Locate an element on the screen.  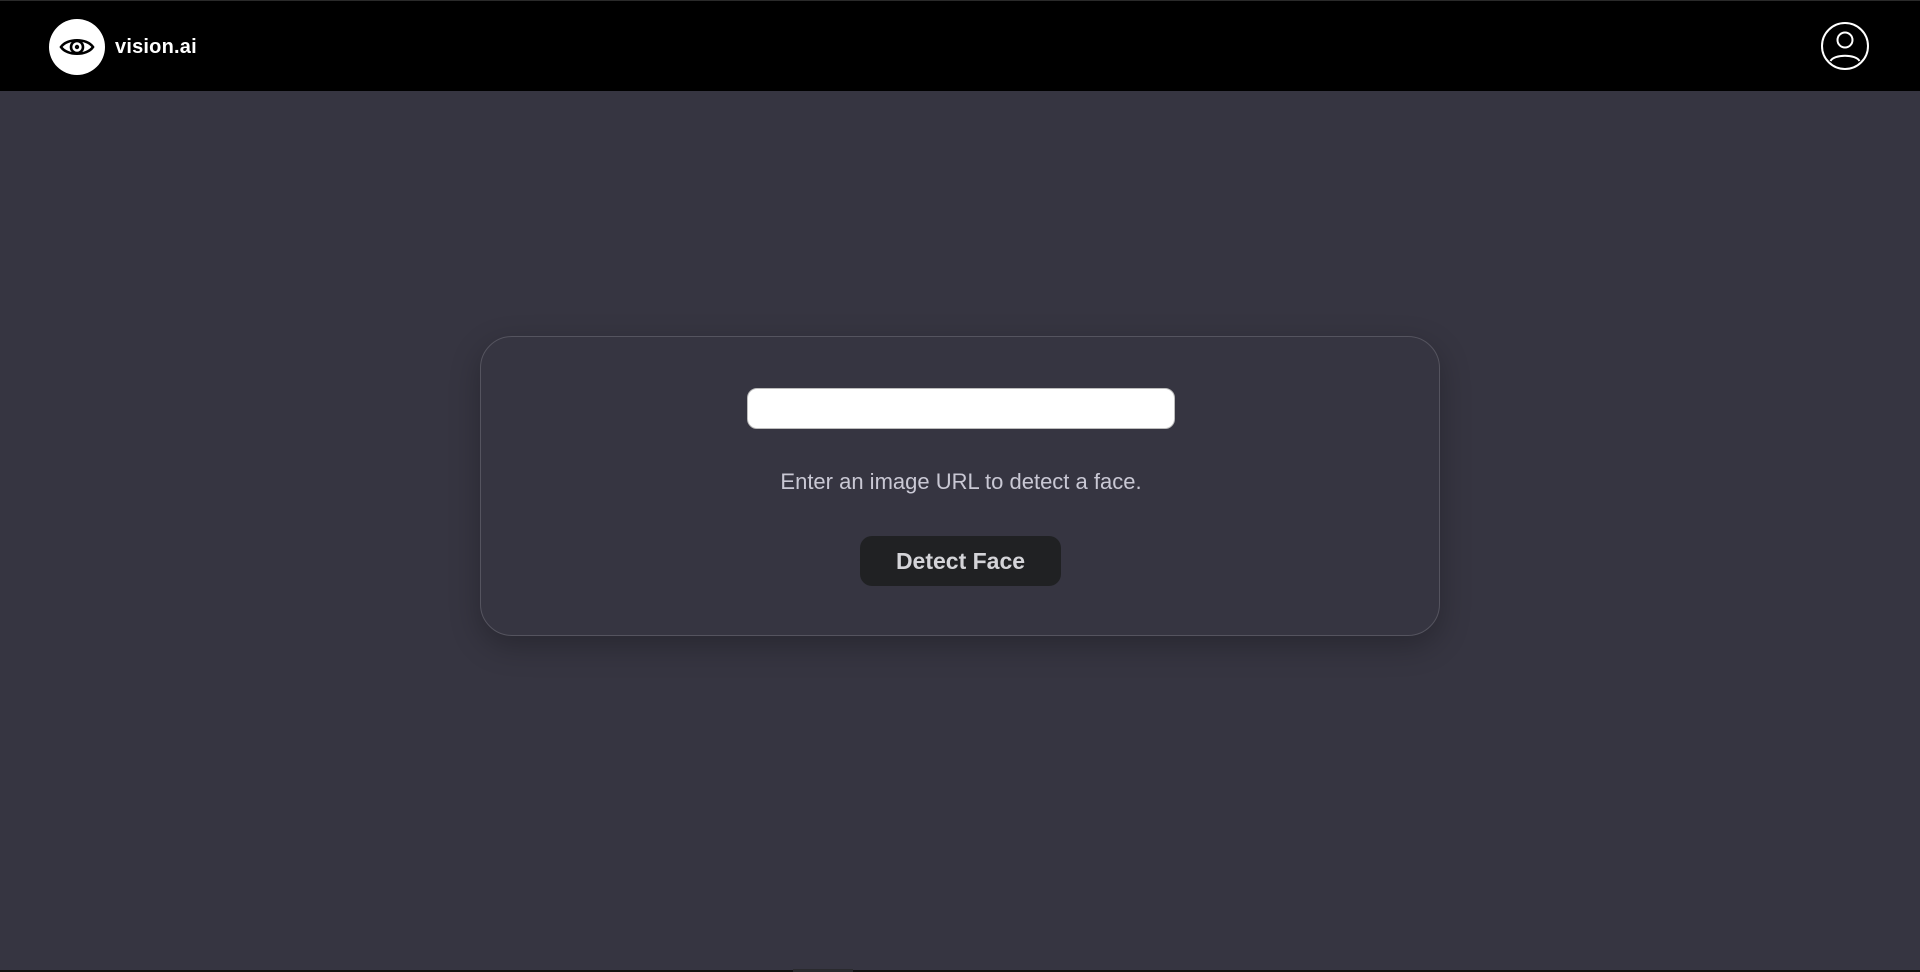
brand-home-link: vision.ai is located at coordinates (123, 47).